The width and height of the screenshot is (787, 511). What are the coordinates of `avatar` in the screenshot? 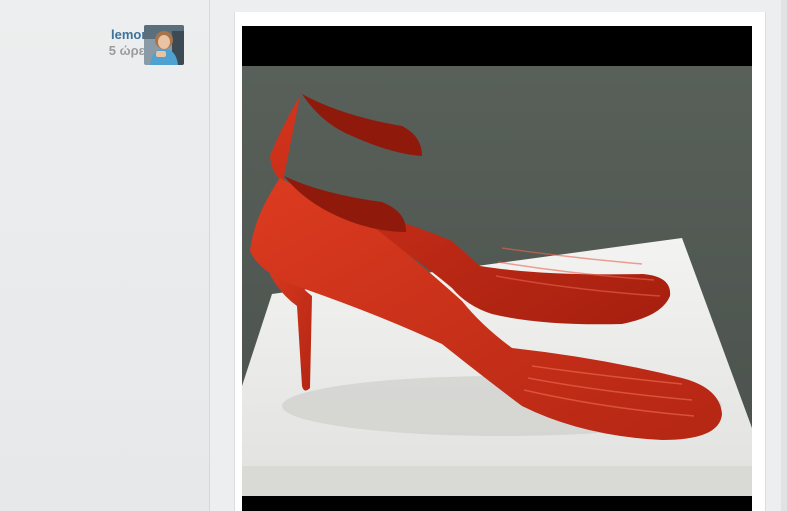 It's located at (164, 45).